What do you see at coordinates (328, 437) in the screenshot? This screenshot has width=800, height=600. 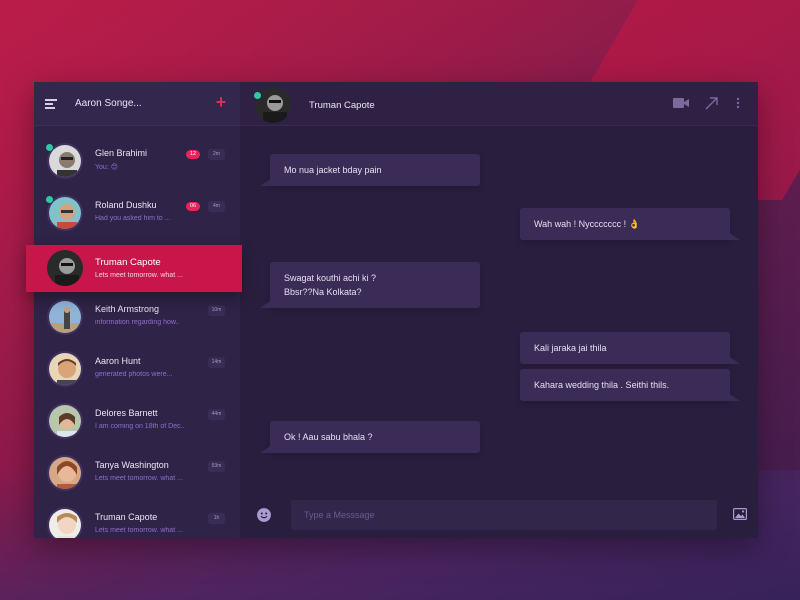 I see `message-text: Ok ! Aau sabu bhala ?` at bounding box center [328, 437].